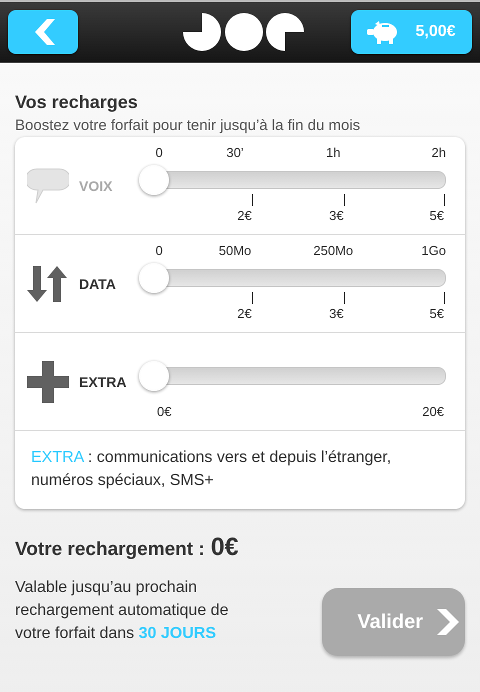 The width and height of the screenshot is (480, 692). I want to click on validity-text: Valable jusqu’au prochain rechargement automatique de votre forfait dans 30 JOURS, so click(122, 611).